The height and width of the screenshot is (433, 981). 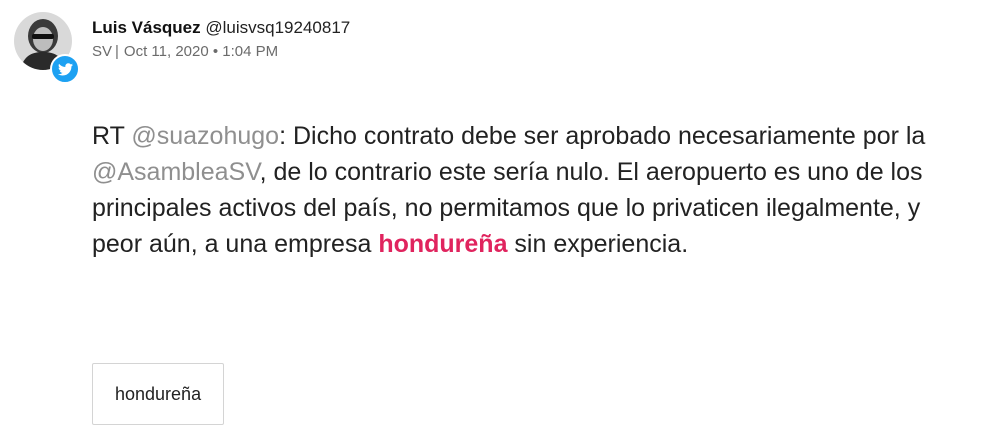 I want to click on highlighted-keyword: hondureña, so click(x=443, y=244).